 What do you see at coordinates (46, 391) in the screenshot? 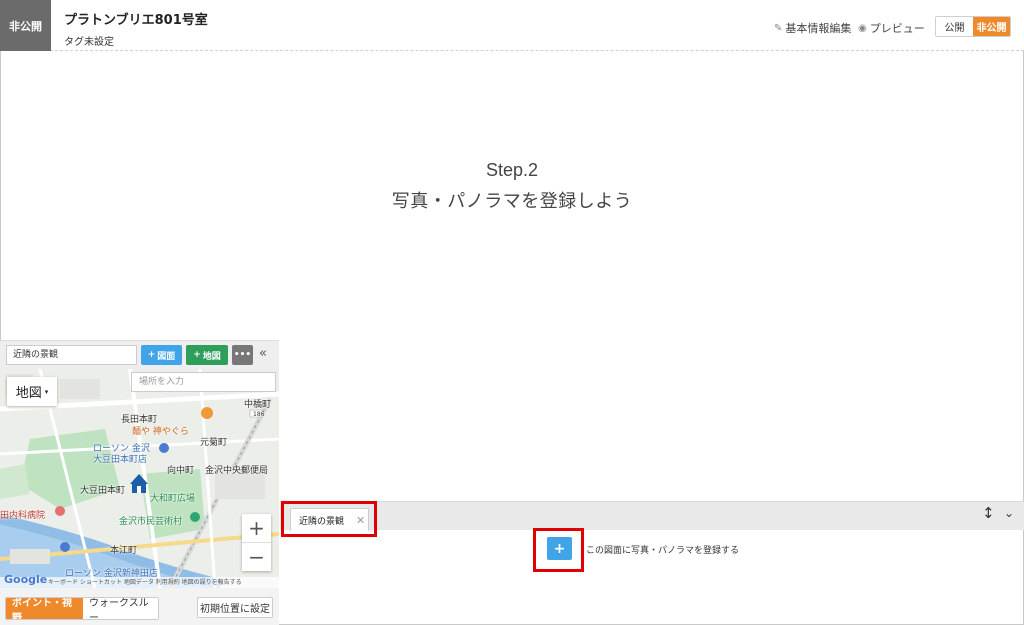
I see `caret-down-icon: ▾` at bounding box center [46, 391].